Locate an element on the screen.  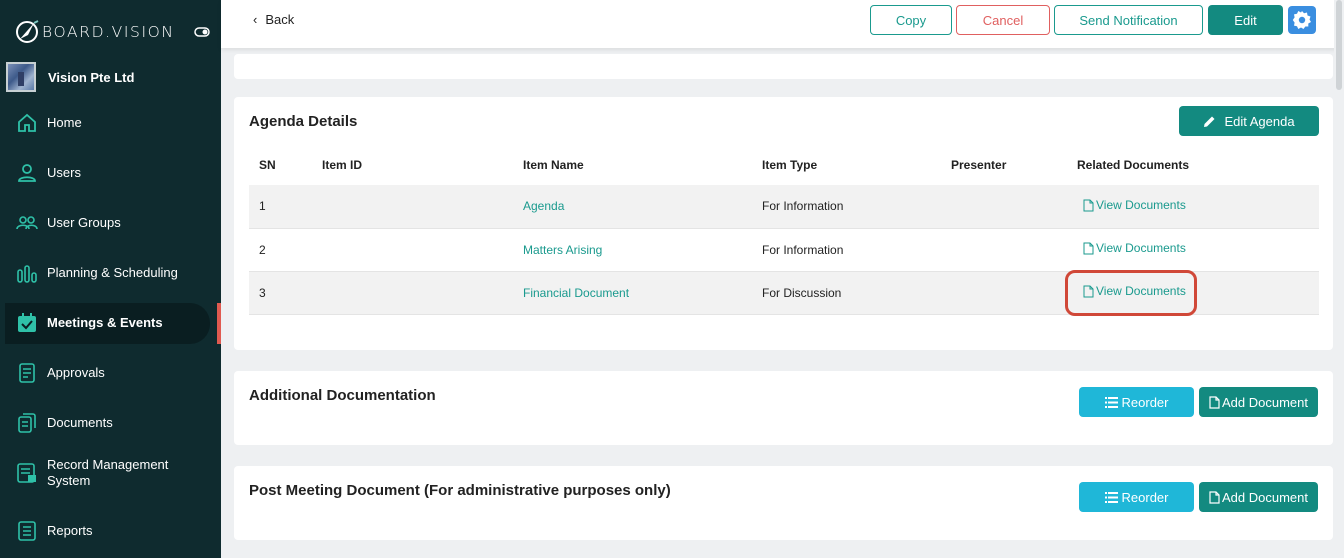
item-name-link: Matters Arising is located at coordinates (562, 250).